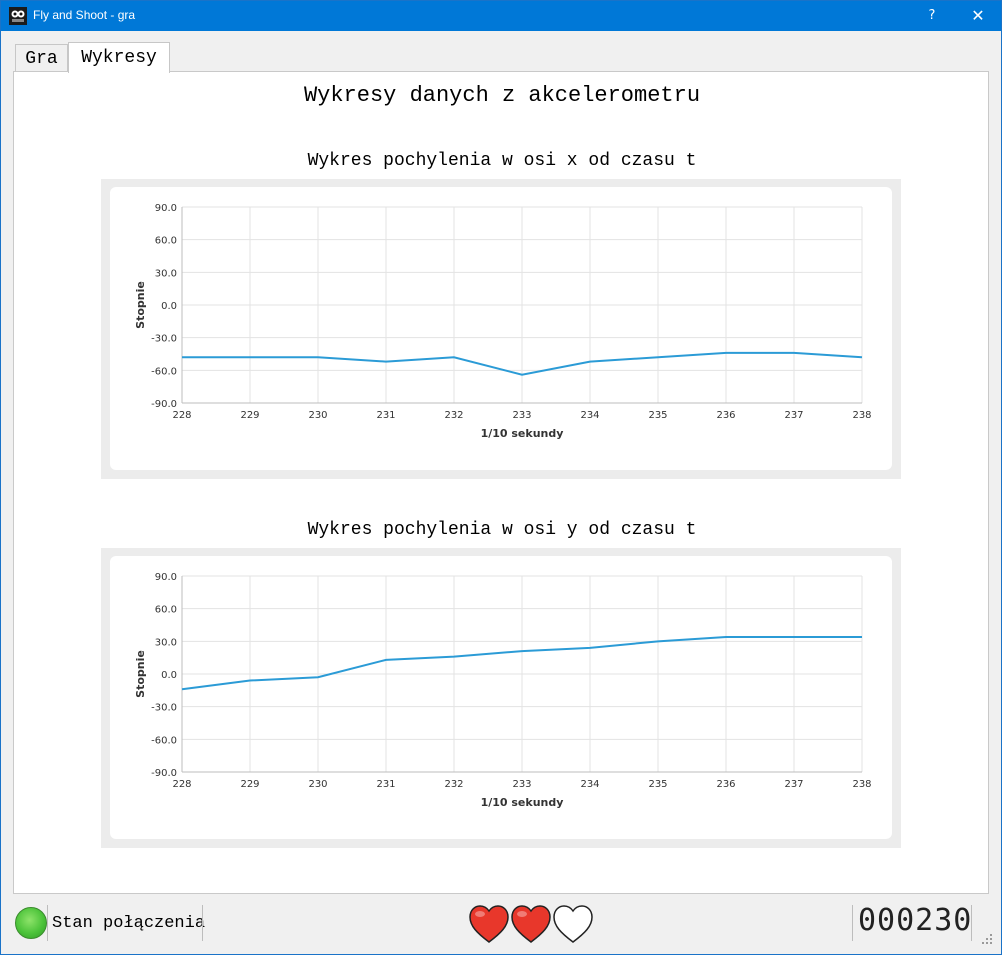  I want to click on resize-grip-icon, so click(987, 939).